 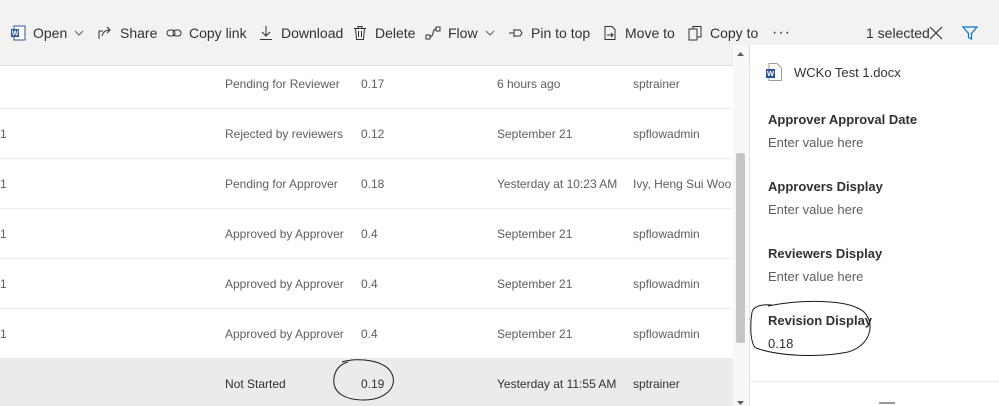 I want to click on share-label: Share, so click(x=139, y=33).